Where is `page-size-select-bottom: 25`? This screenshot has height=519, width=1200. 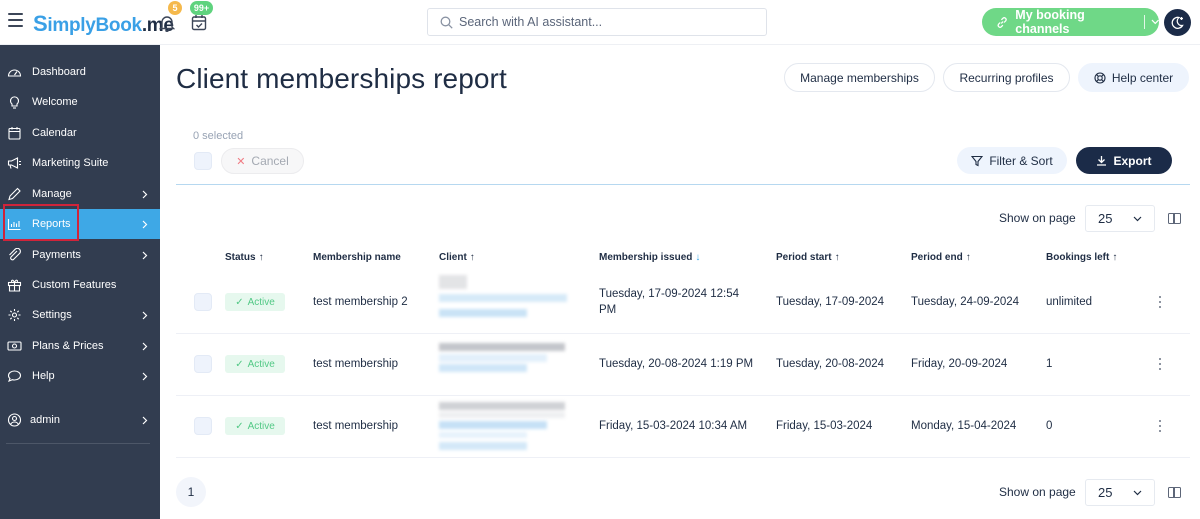 page-size-select-bottom: 25 is located at coordinates (1120, 492).